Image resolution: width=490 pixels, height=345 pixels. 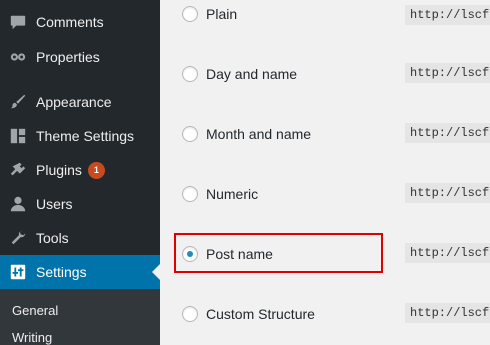 I want to click on permalink-example-plain: http://lscf., so click(x=447, y=15).